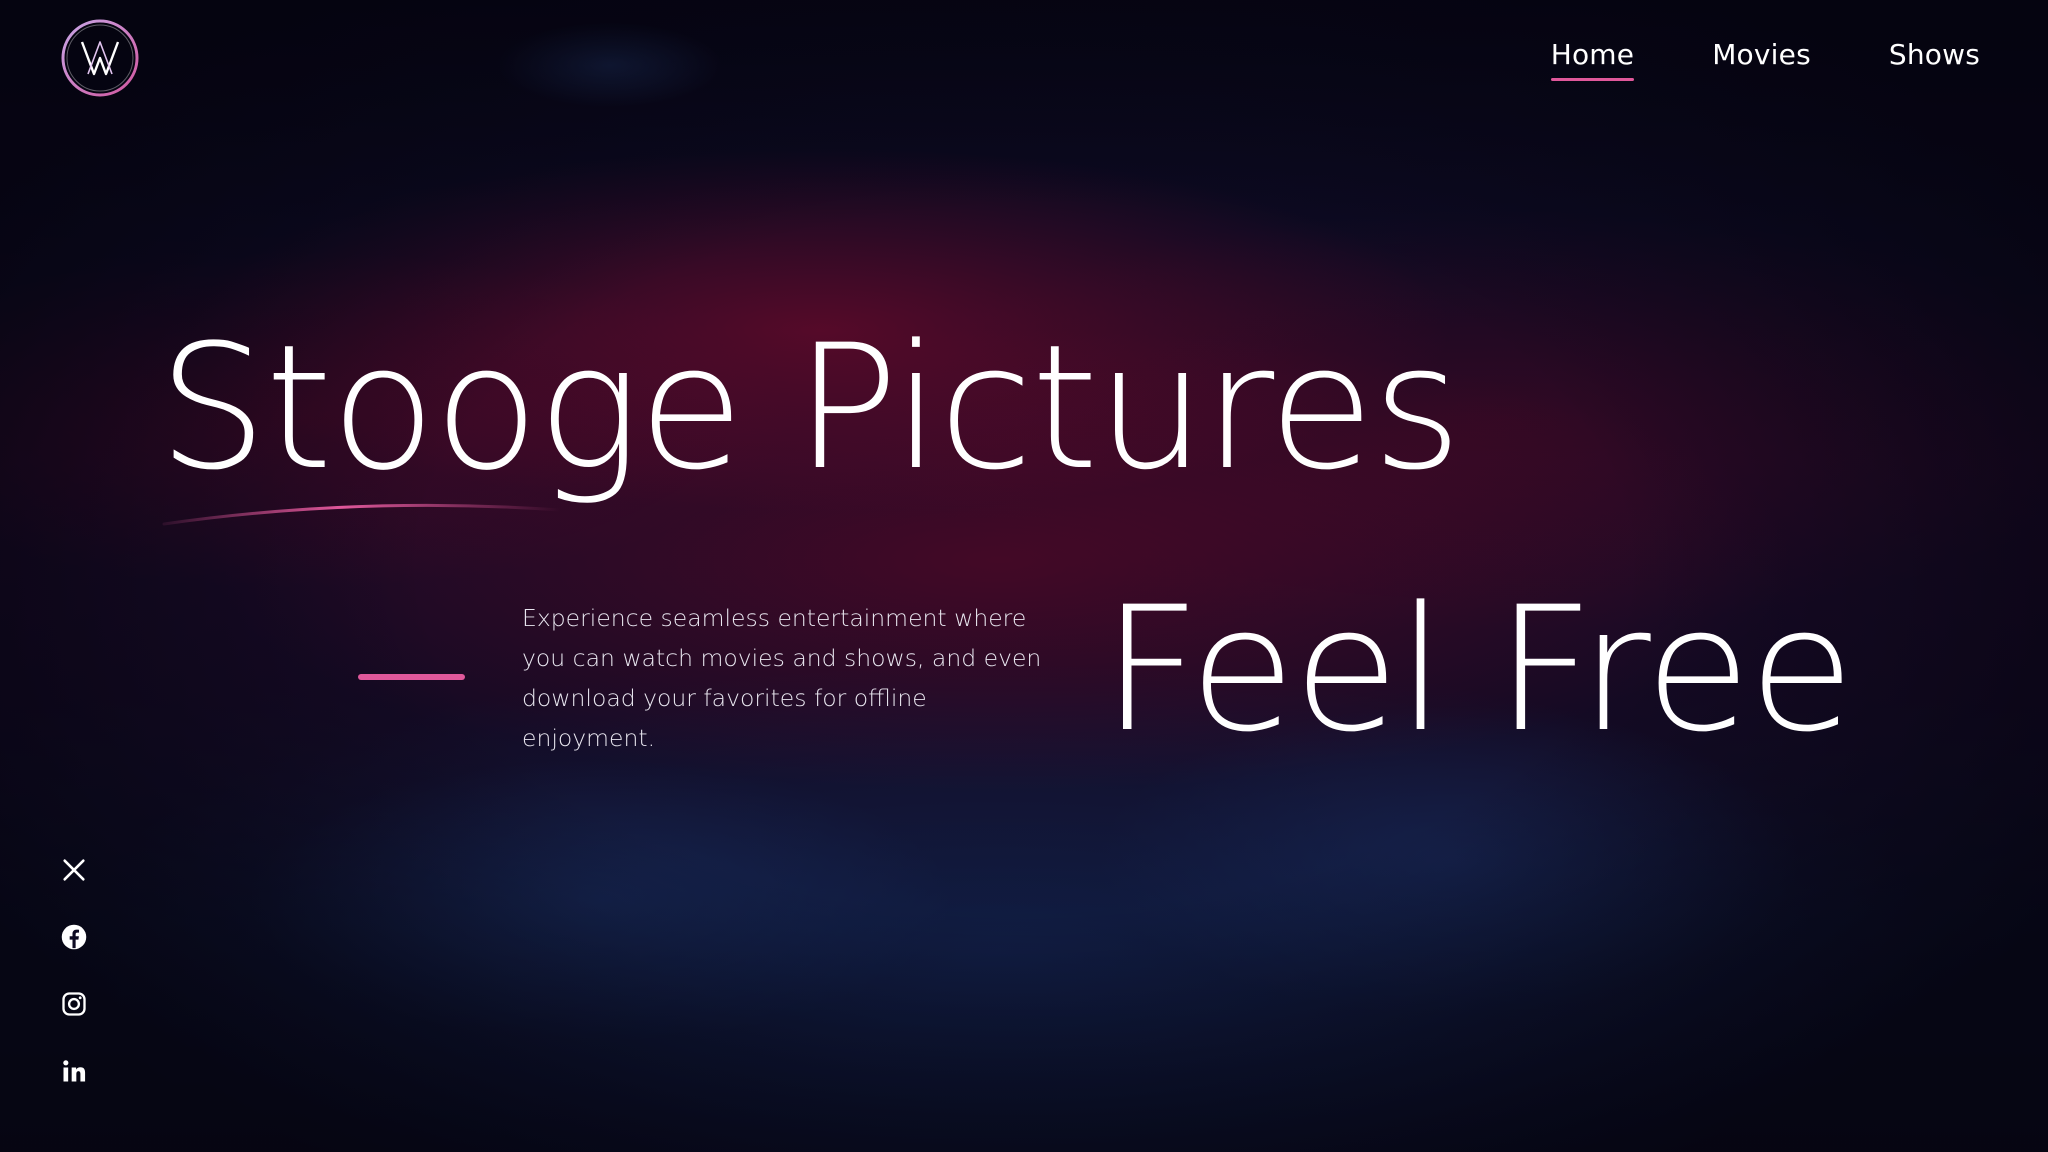  I want to click on nav-movies: Movies, so click(1761, 54).